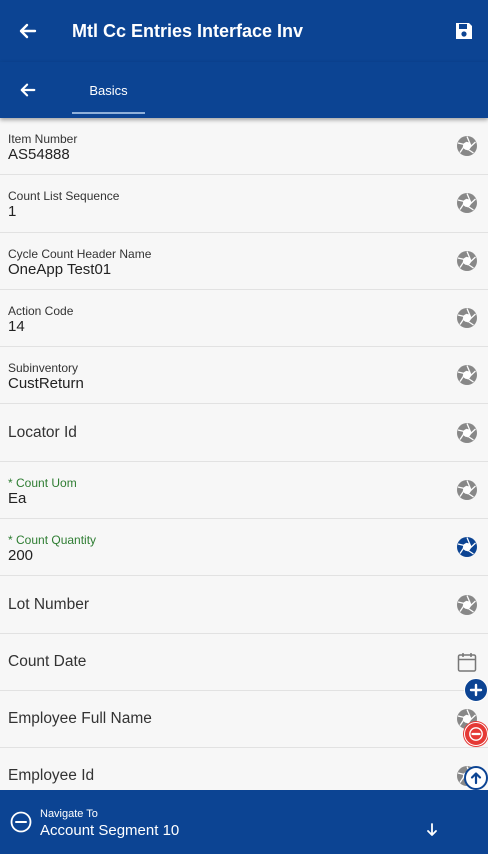 This screenshot has height=854, width=488. I want to click on add-button, so click(476, 690).